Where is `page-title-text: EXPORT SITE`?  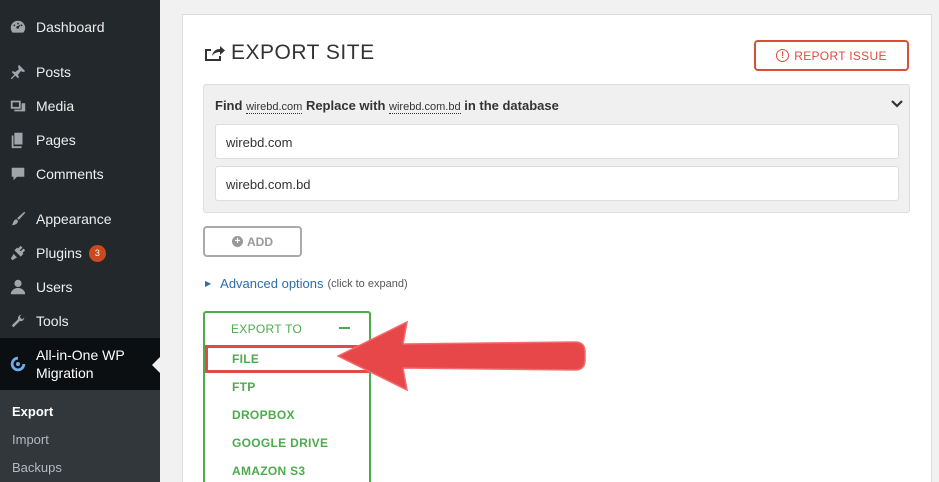 page-title-text: EXPORT SITE is located at coordinates (303, 52).